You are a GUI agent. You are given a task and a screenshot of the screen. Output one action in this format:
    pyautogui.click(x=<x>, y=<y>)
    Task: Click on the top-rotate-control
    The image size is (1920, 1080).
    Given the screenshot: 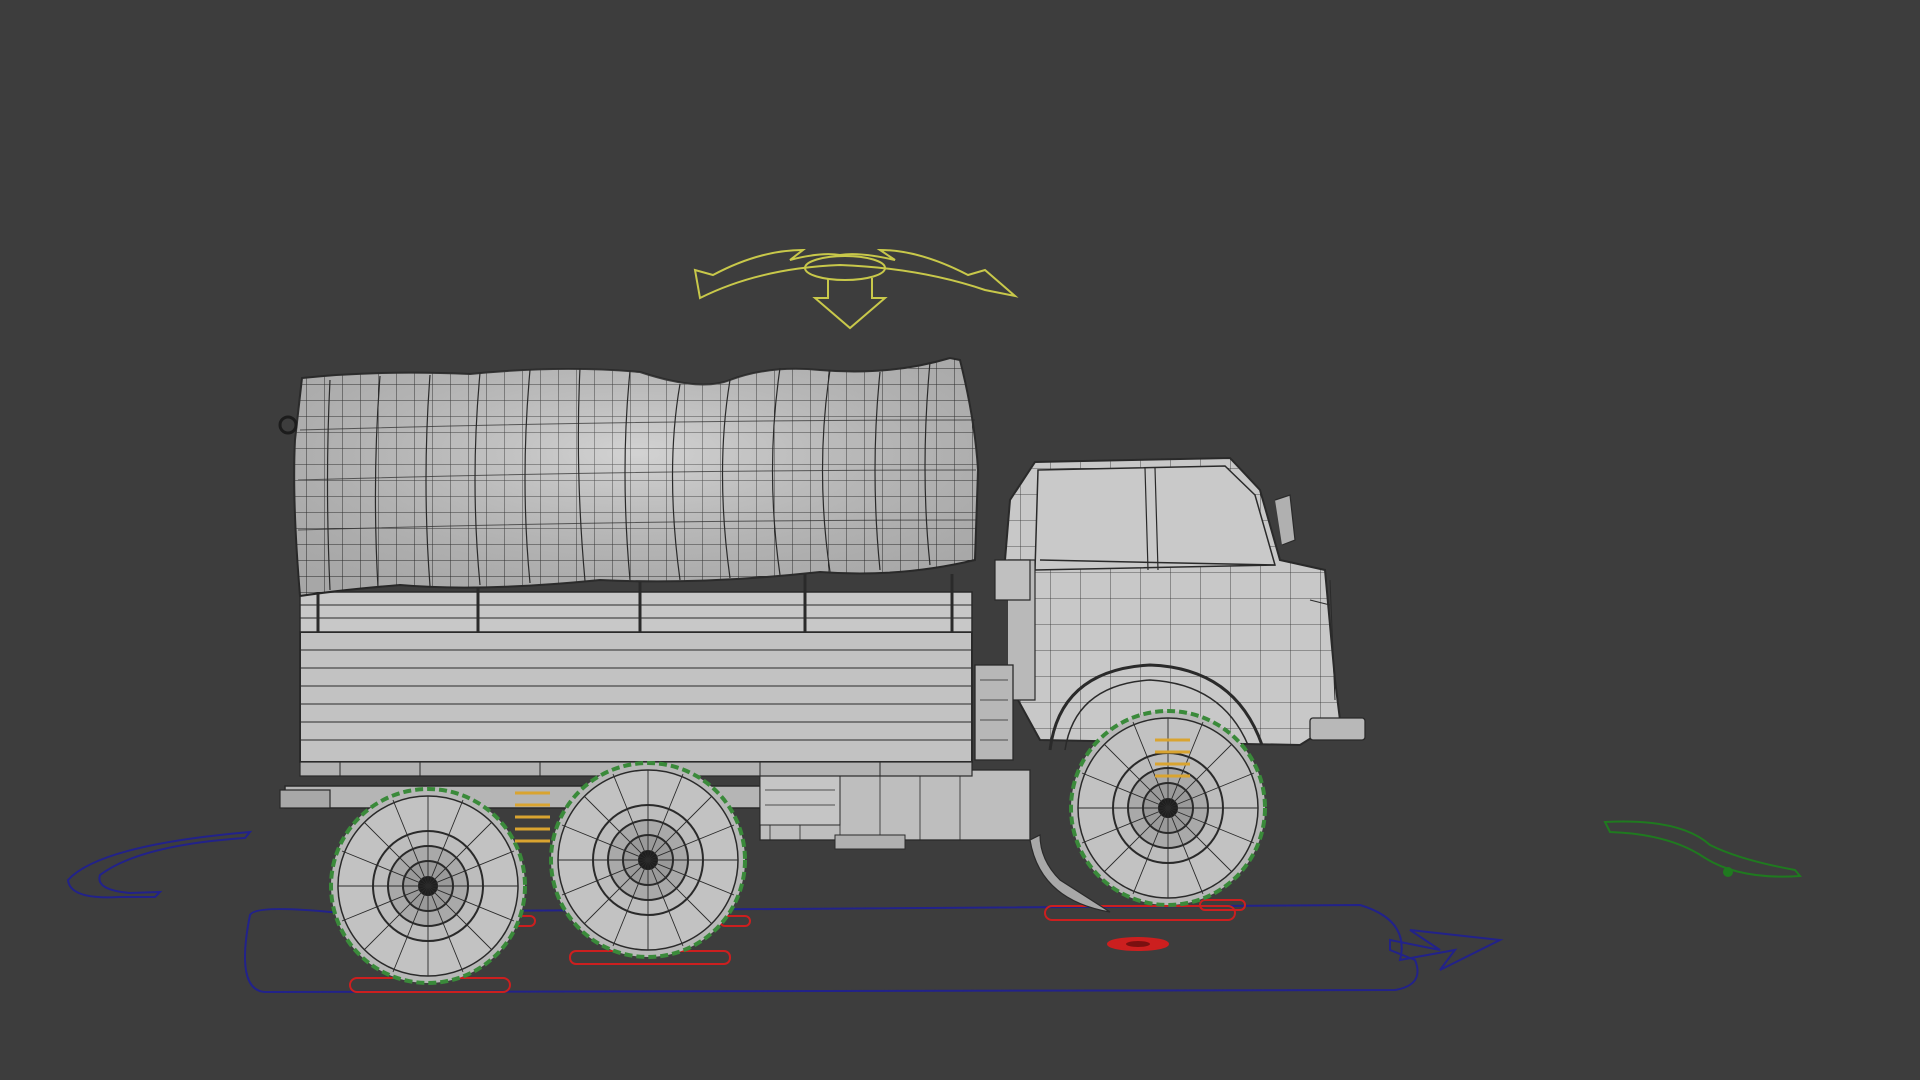 What is the action you would take?
    pyautogui.click(x=856, y=289)
    